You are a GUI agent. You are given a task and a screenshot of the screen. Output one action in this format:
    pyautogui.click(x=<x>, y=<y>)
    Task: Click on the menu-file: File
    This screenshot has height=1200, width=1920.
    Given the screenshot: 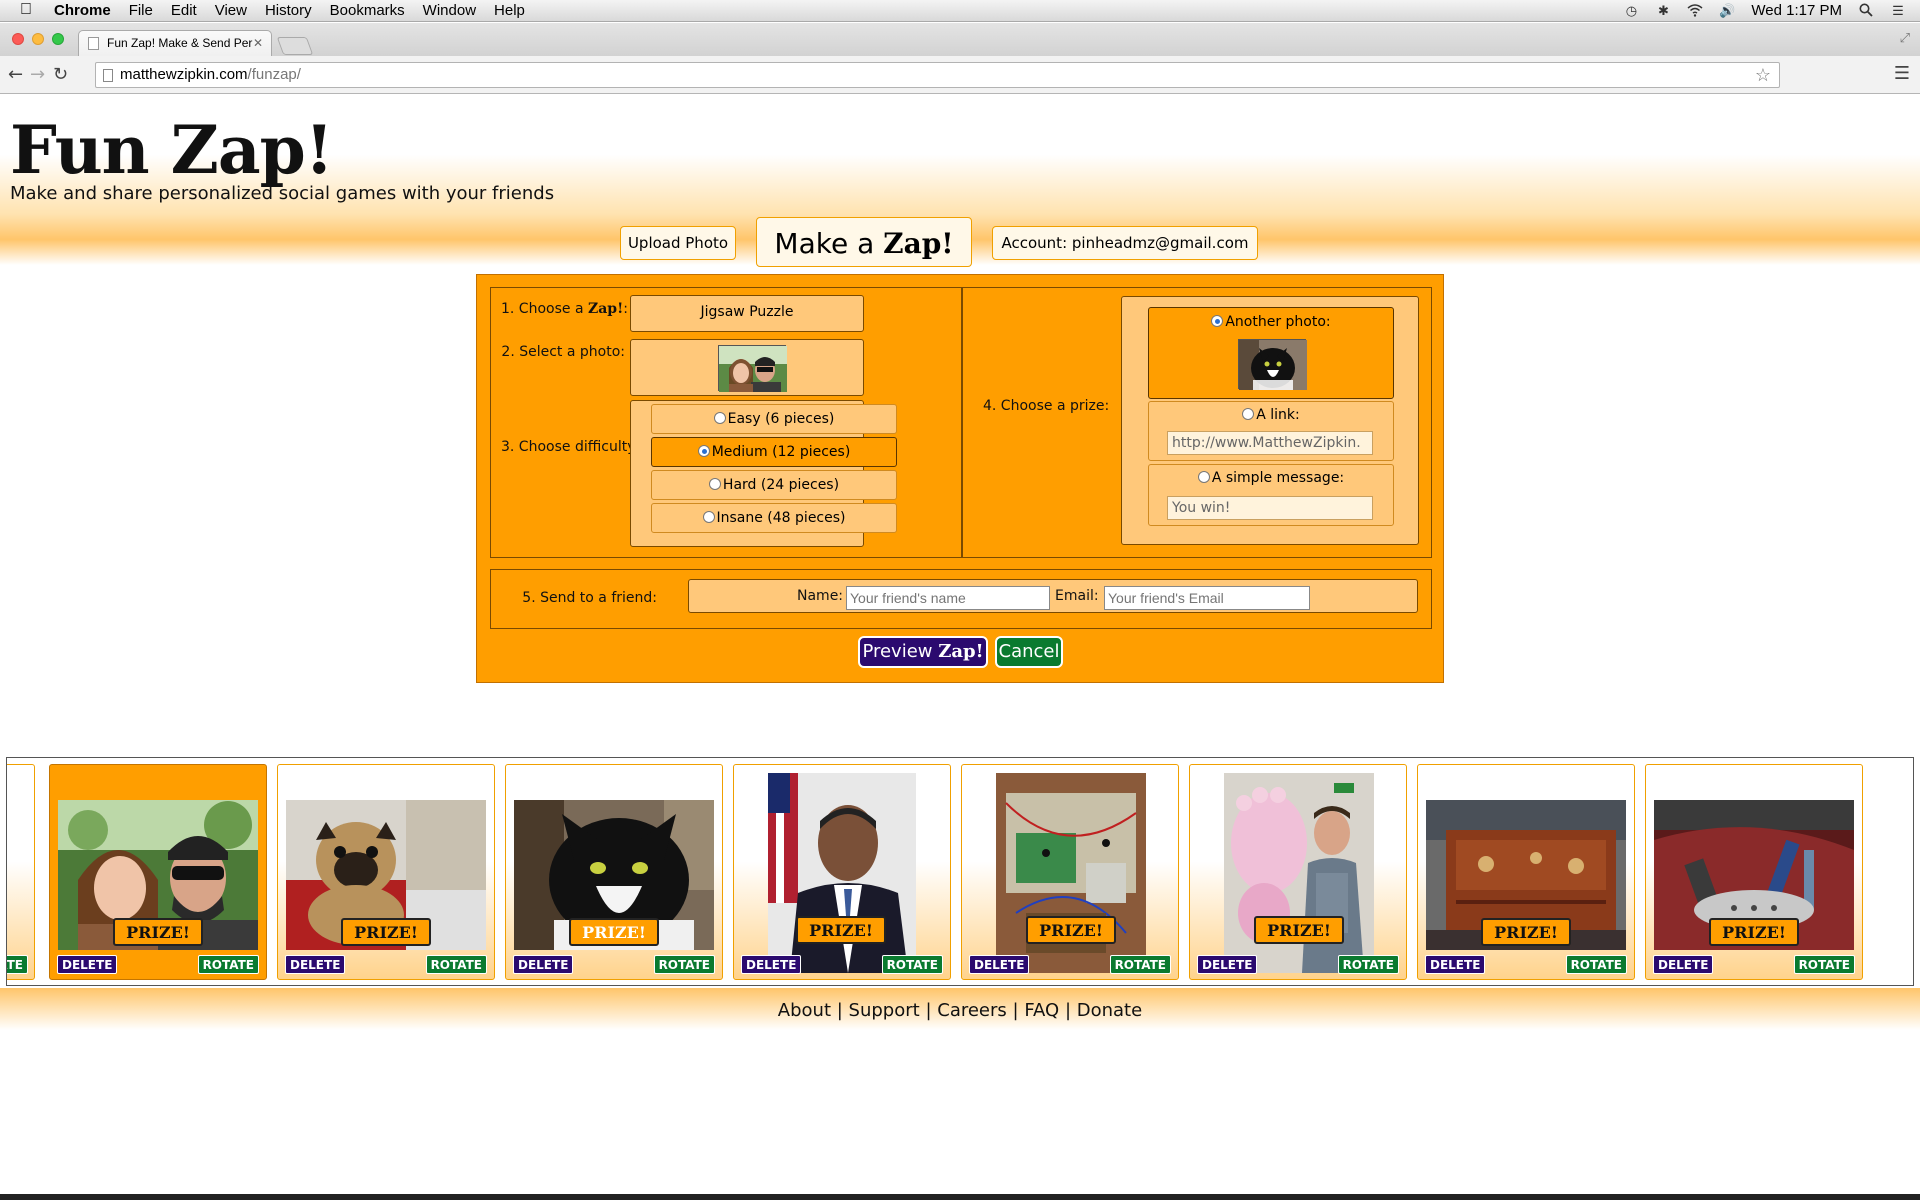 What is the action you would take?
    pyautogui.click(x=141, y=10)
    